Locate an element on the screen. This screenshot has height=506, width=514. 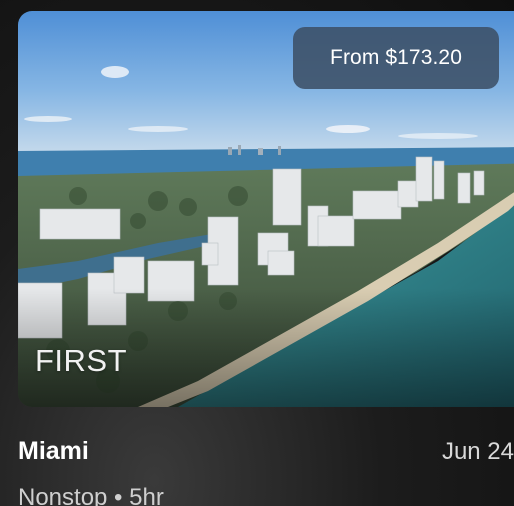
flight-details: Nonstop • 5hr is located at coordinates (91, 495).